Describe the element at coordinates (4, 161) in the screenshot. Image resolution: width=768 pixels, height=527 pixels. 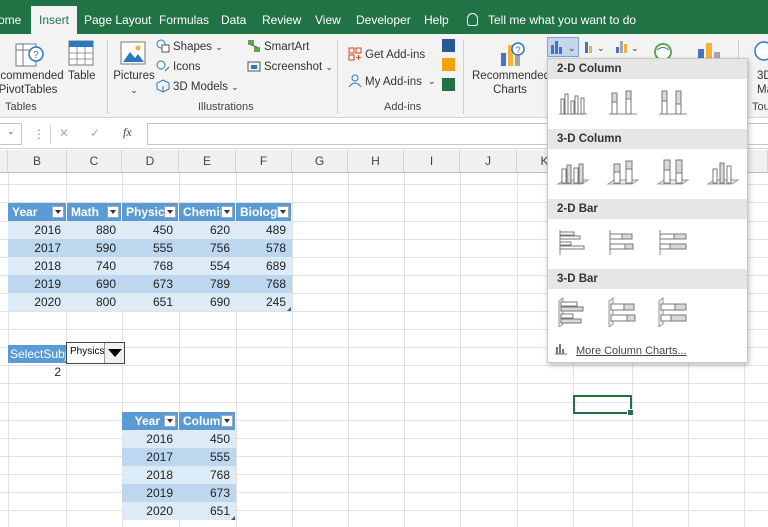
I see `select-all-corner` at that location.